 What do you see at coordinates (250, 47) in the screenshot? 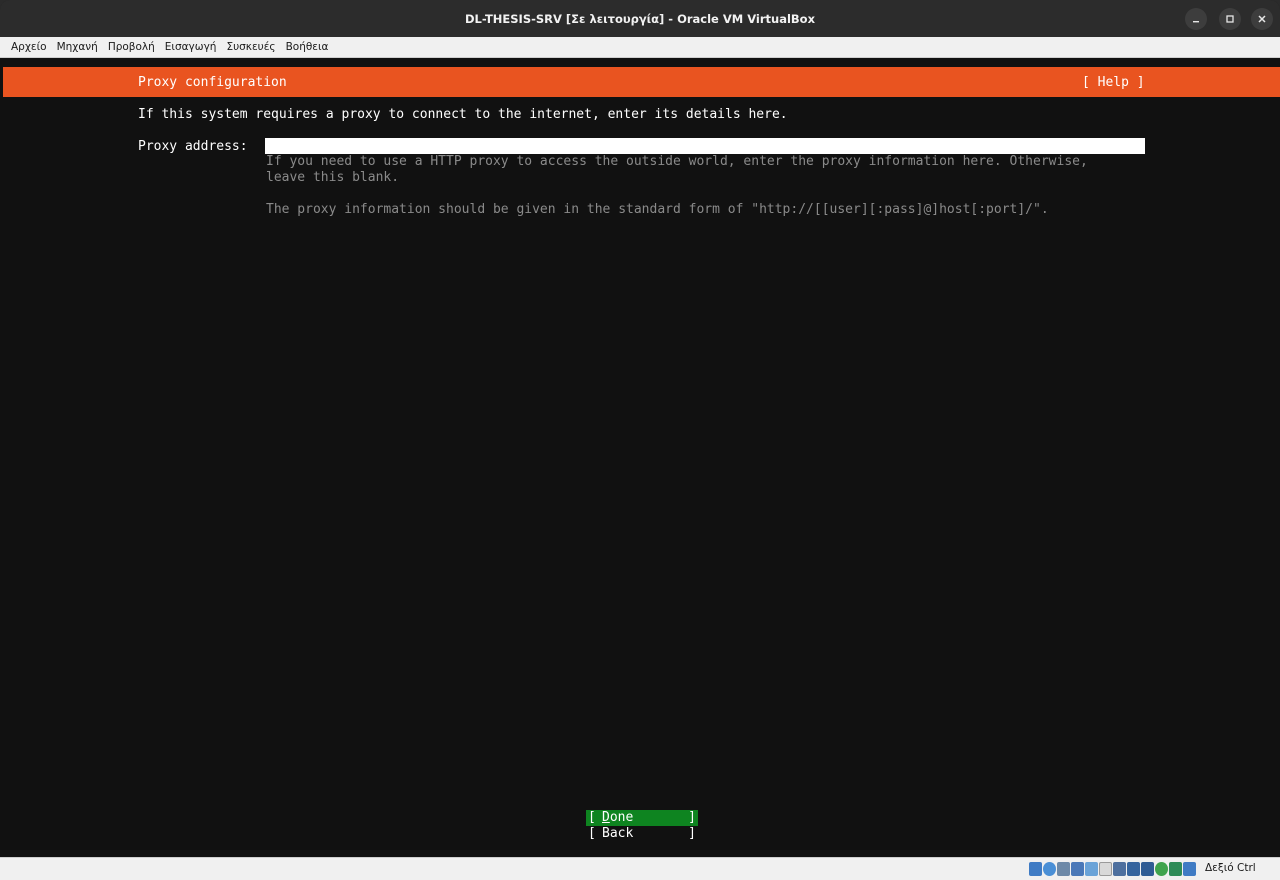
I see `menu-devices: Συσκευές` at bounding box center [250, 47].